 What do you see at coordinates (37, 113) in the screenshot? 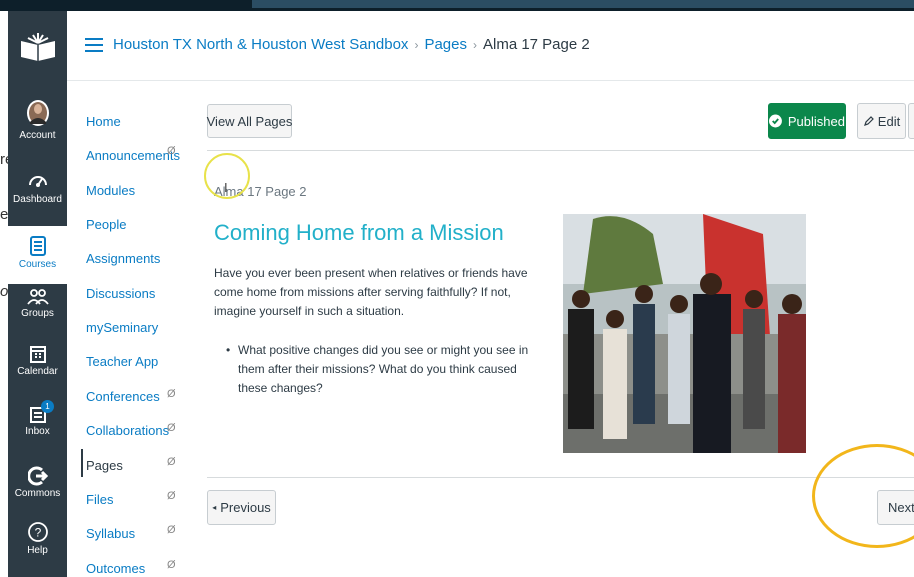
I see `avatar-icon` at bounding box center [37, 113].